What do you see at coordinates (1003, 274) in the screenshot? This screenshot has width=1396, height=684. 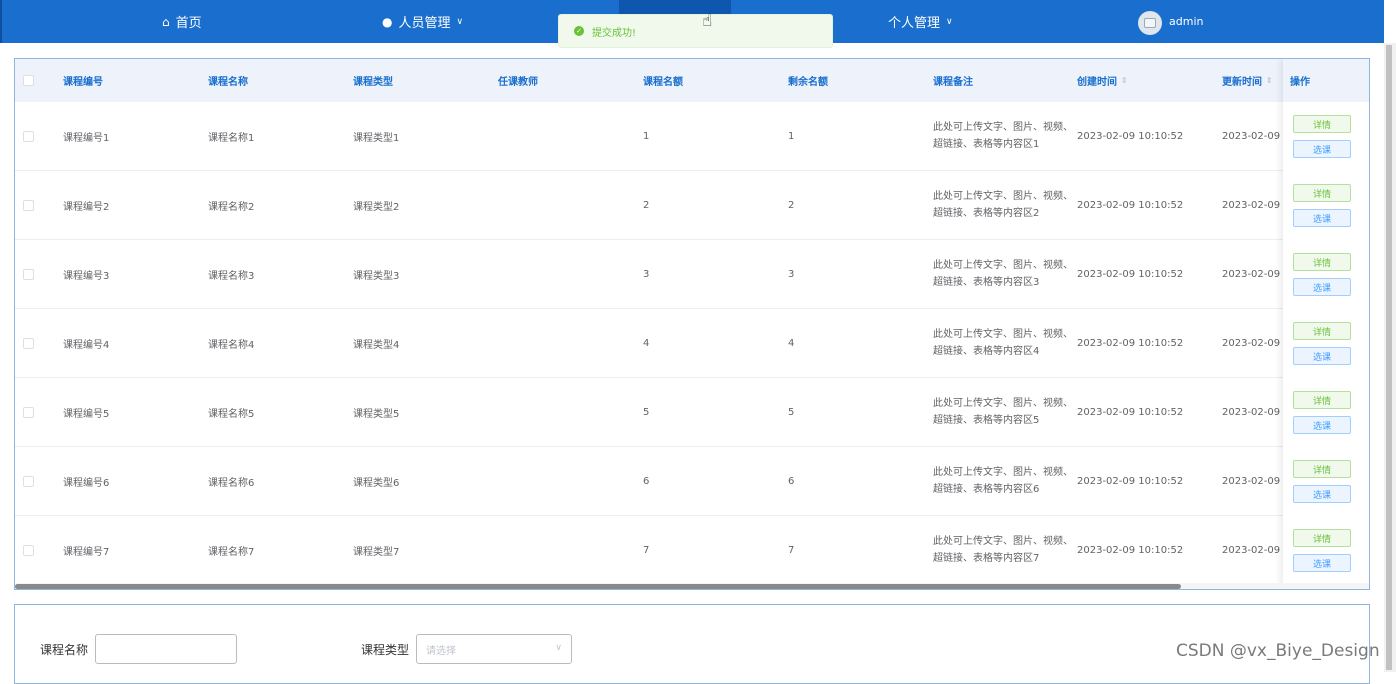 I see `cell-note: 此处可上传文字、图片、视频、超链接、表格等内容区3` at bounding box center [1003, 274].